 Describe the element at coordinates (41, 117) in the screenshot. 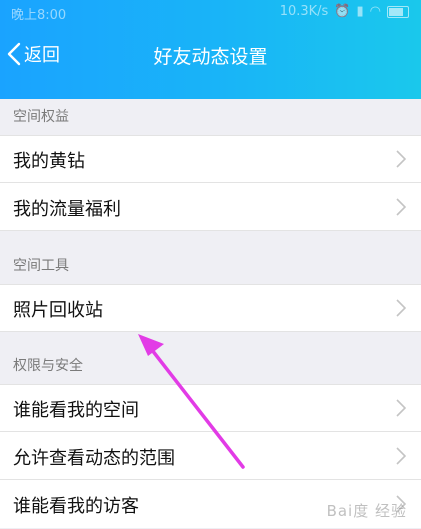

I see `section-title: 空间权益` at that location.